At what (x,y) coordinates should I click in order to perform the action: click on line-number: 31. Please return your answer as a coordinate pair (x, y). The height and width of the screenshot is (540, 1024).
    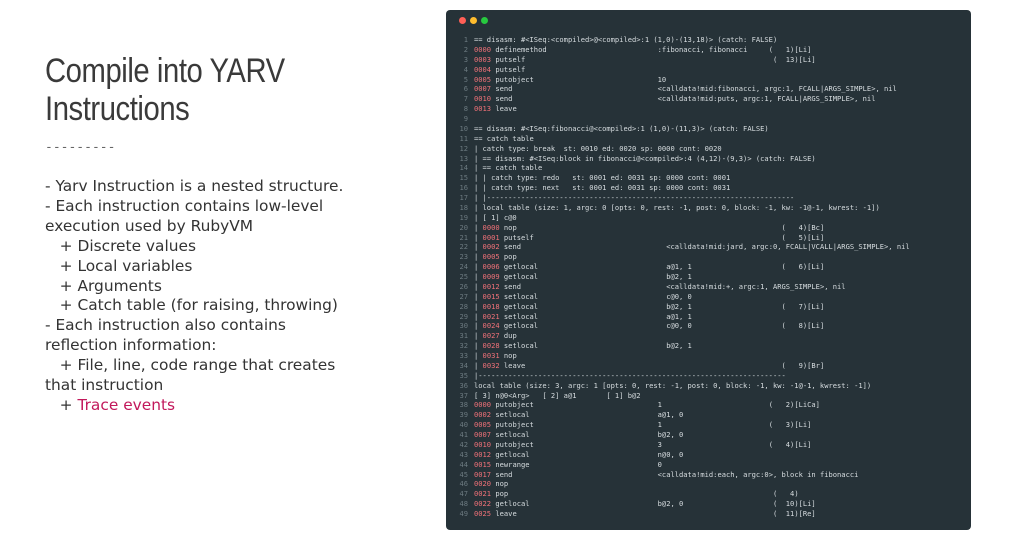
    Looking at the image, I should click on (463, 336).